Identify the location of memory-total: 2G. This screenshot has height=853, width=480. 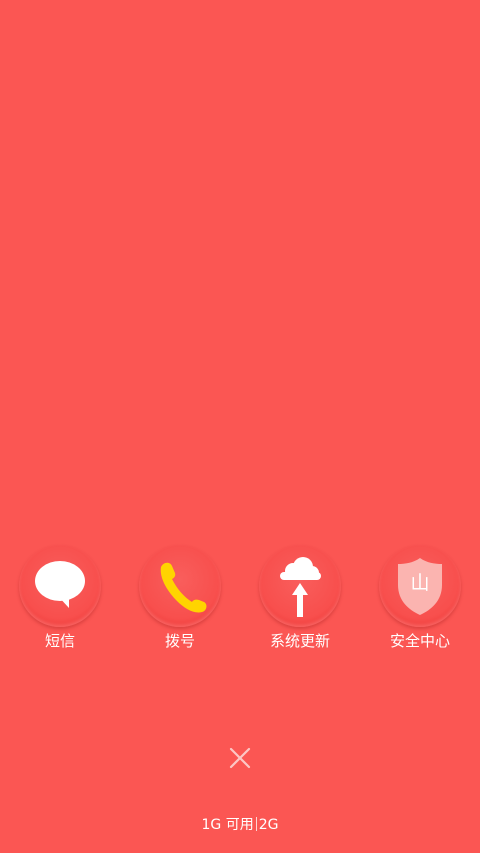
(268, 825).